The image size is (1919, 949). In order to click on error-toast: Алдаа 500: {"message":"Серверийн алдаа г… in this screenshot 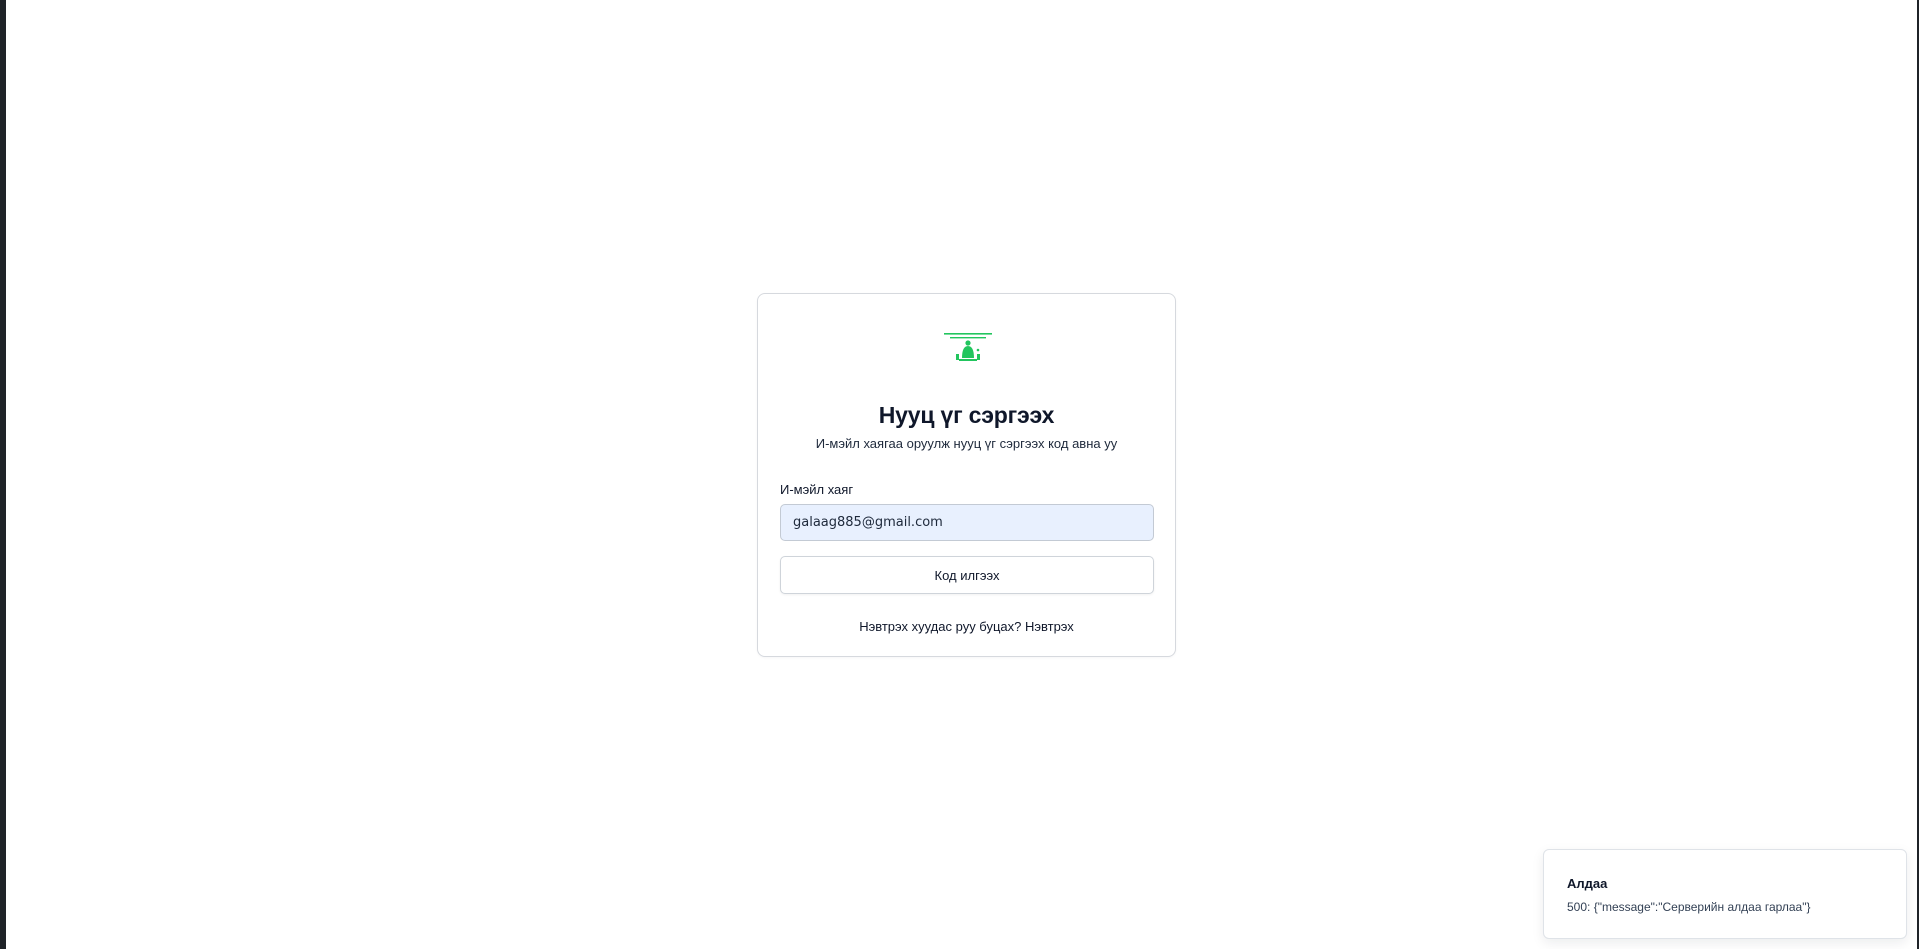, I will do `click(1725, 894)`.